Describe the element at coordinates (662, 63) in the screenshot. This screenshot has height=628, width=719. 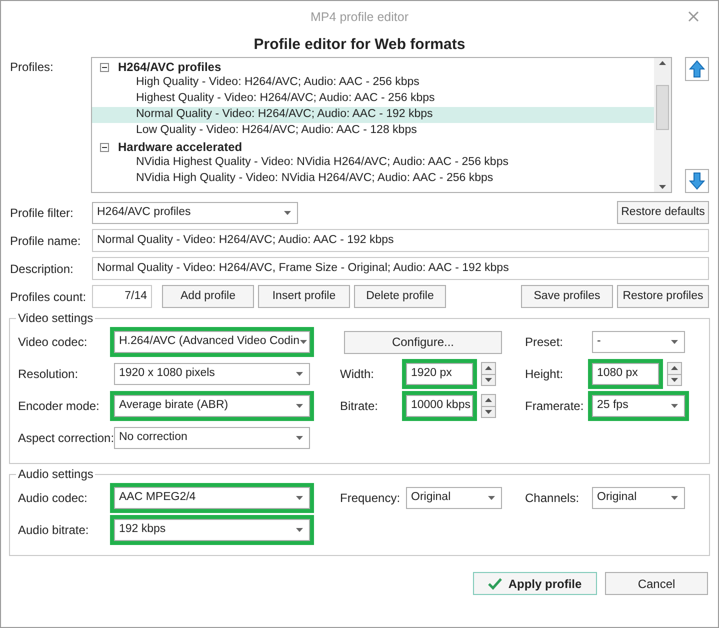
I see `scroll-up-icon` at that location.